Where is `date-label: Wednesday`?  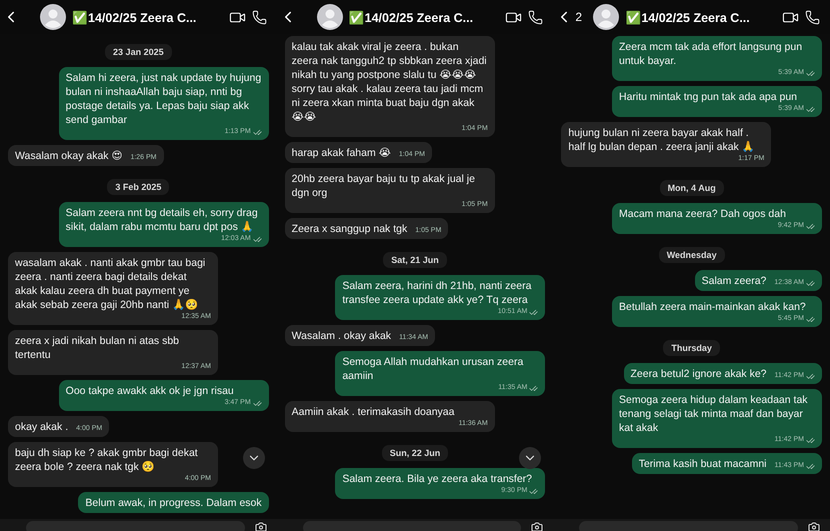 date-label: Wednesday is located at coordinates (691, 255).